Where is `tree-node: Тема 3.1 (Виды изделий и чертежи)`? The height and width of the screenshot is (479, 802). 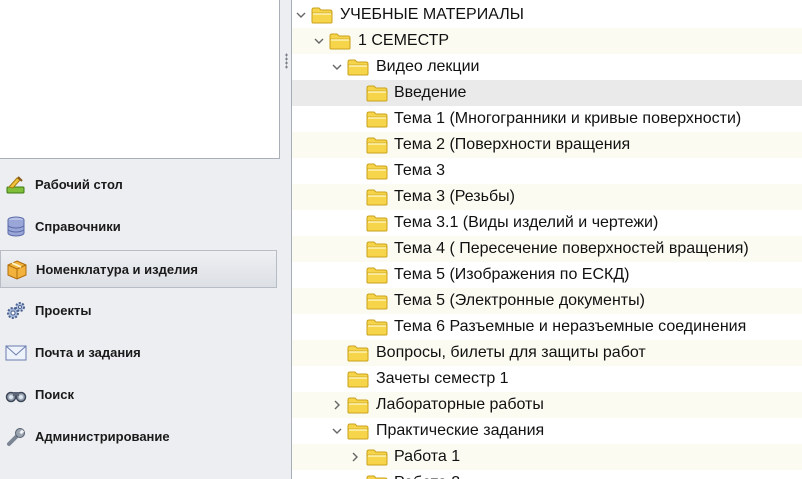 tree-node: Тема 3.1 (Виды изделий и чертежи) is located at coordinates (547, 223).